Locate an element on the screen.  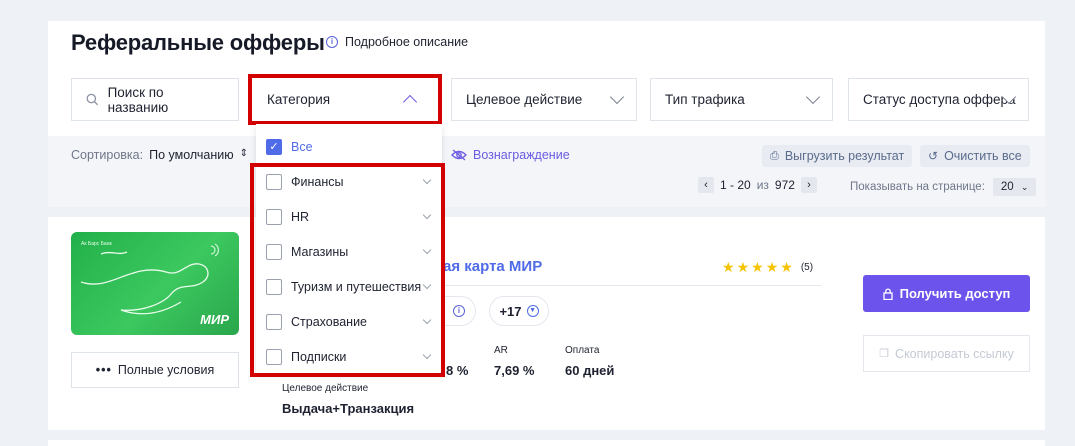
checkbox-checked-icon: ✓ is located at coordinates (274, 147).